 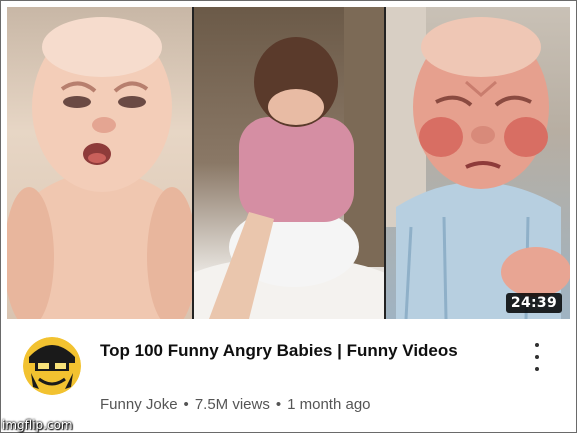 I want to click on video-subtitle: Funny Joke • 7.5M views • 1 month ago, so click(x=235, y=404).